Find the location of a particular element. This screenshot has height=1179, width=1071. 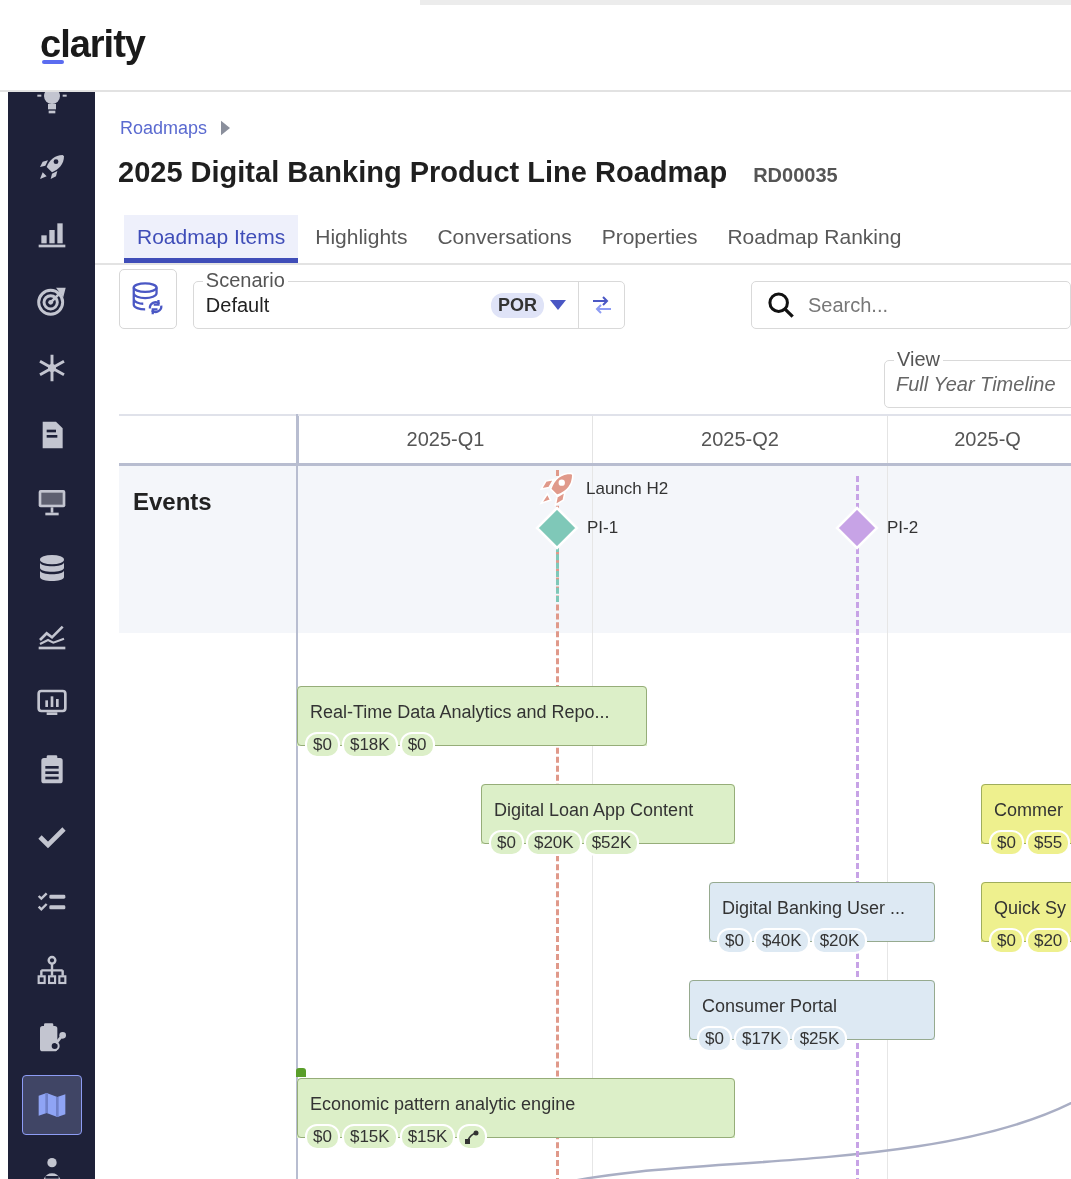

connector-icon is located at coordinates (472, 1137).